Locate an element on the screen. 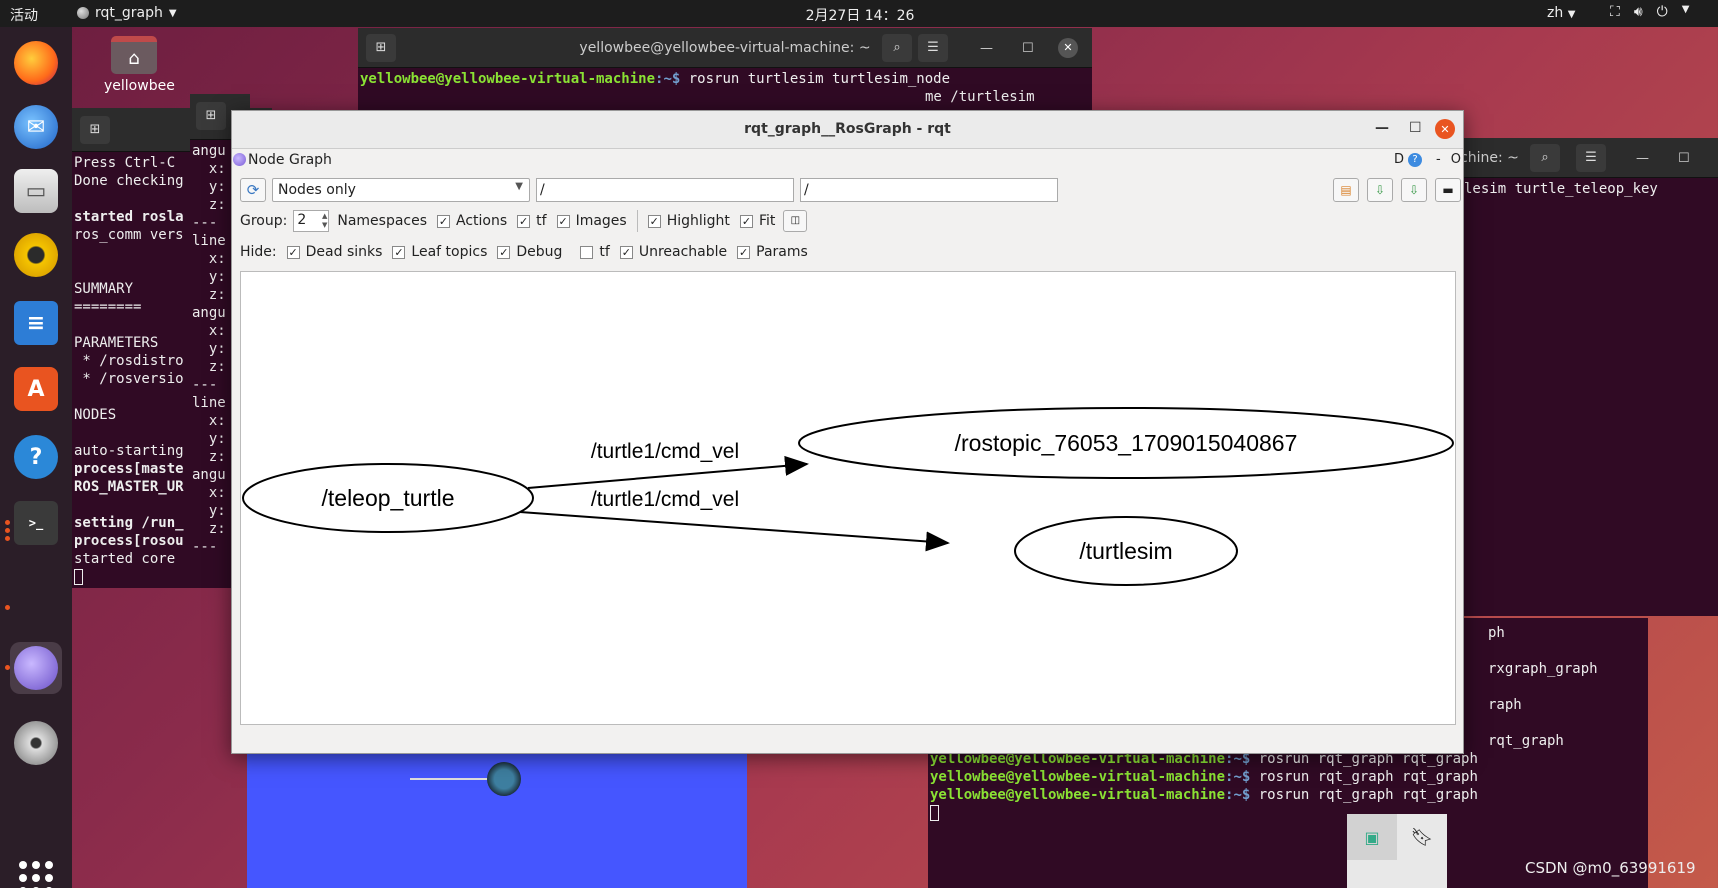 Image resolution: width=1718 pixels, height=888 pixels. prompt-path: :~$ is located at coordinates (672, 79).